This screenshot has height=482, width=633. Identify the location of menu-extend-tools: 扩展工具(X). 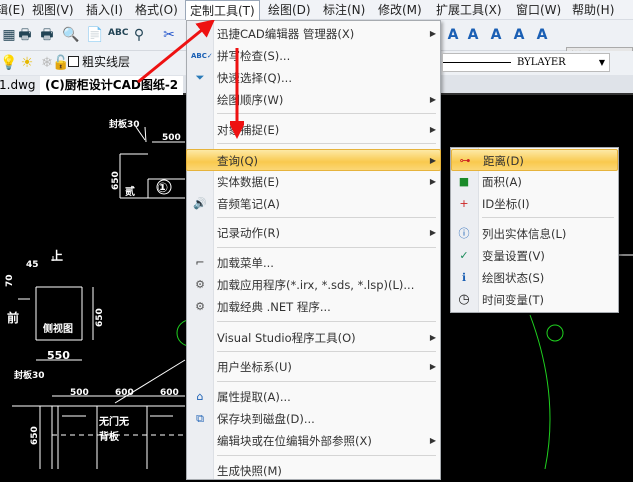
(469, 10).